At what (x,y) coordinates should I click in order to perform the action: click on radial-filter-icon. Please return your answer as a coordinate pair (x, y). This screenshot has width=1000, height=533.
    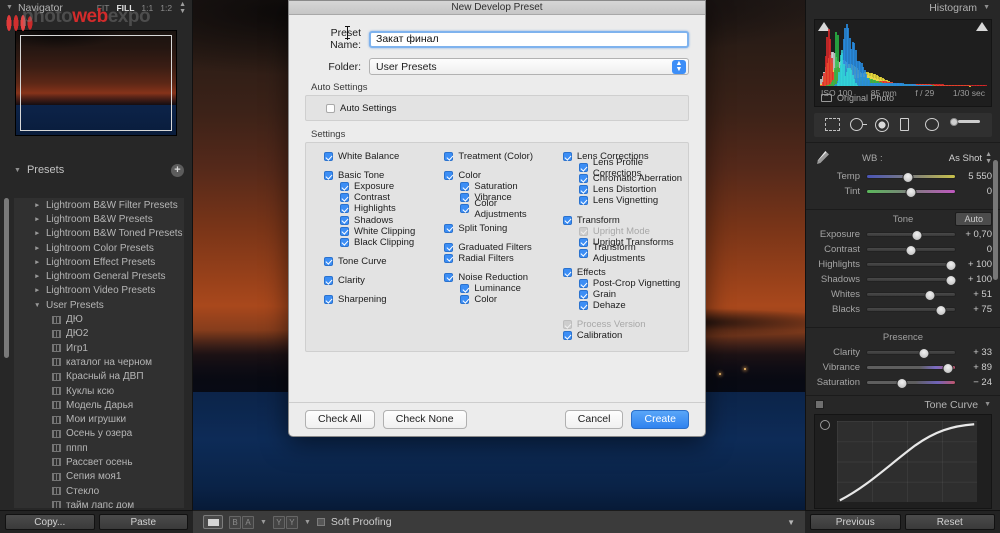
    Looking at the image, I should click on (932, 125).